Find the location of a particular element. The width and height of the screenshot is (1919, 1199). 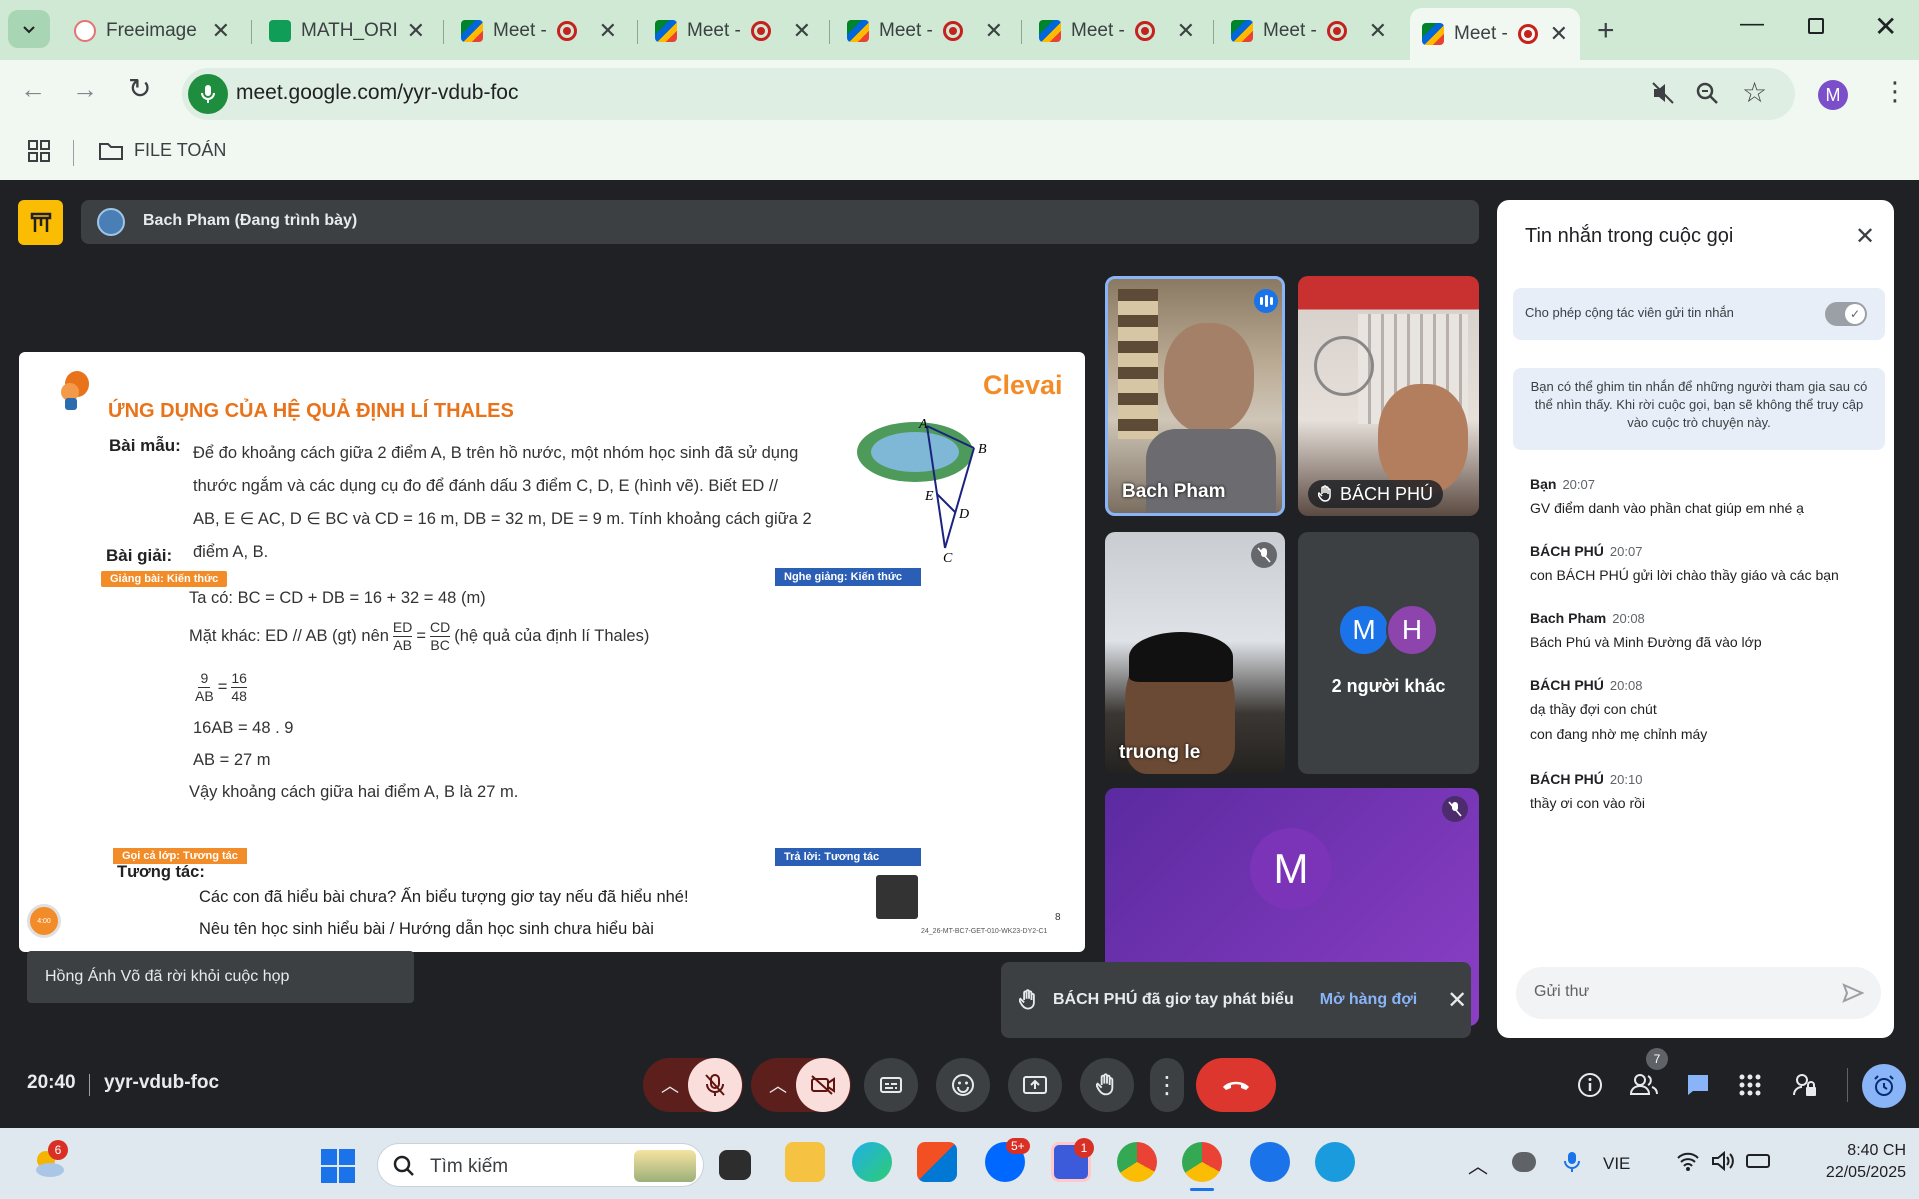

reactions-button is located at coordinates (963, 1085).